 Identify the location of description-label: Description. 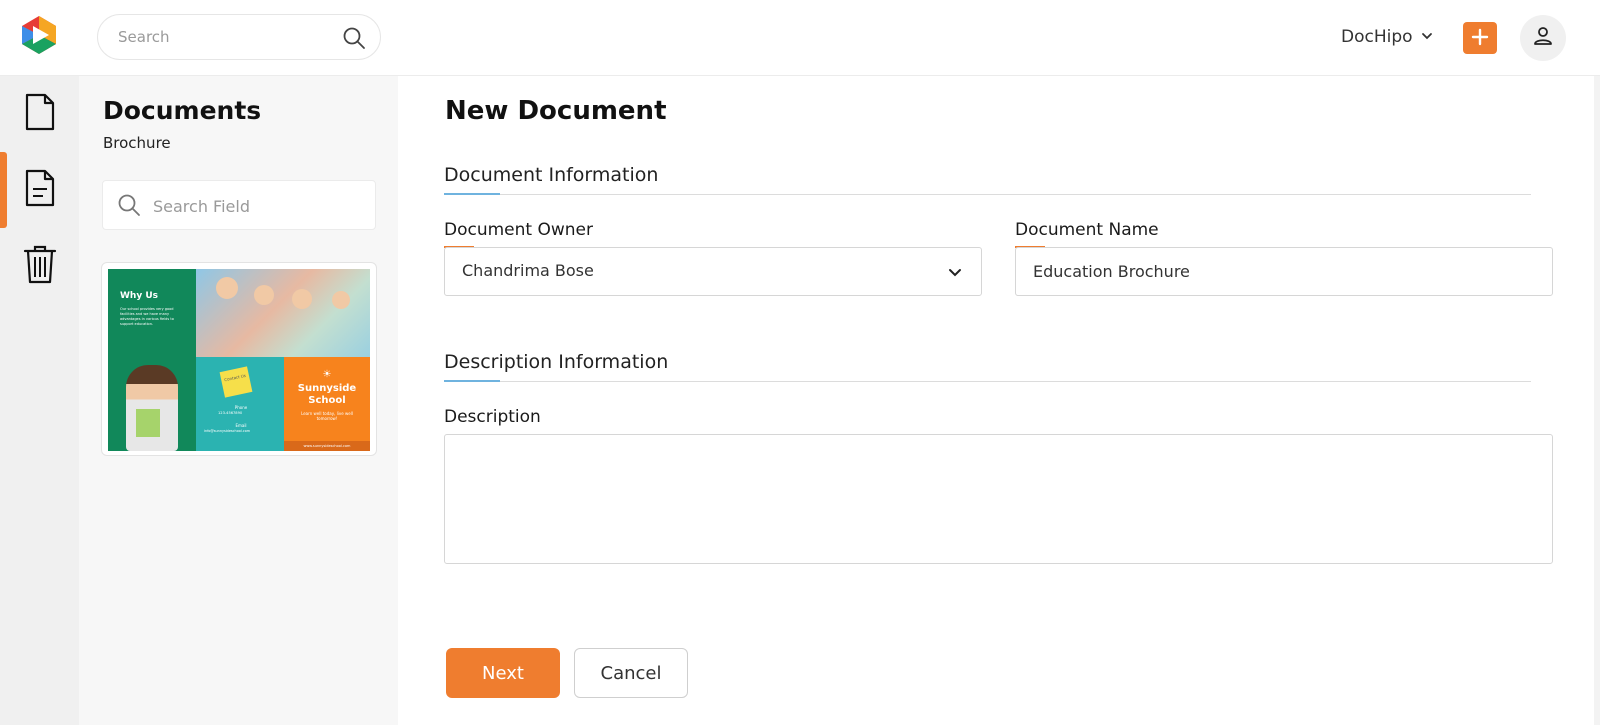
(492, 417).